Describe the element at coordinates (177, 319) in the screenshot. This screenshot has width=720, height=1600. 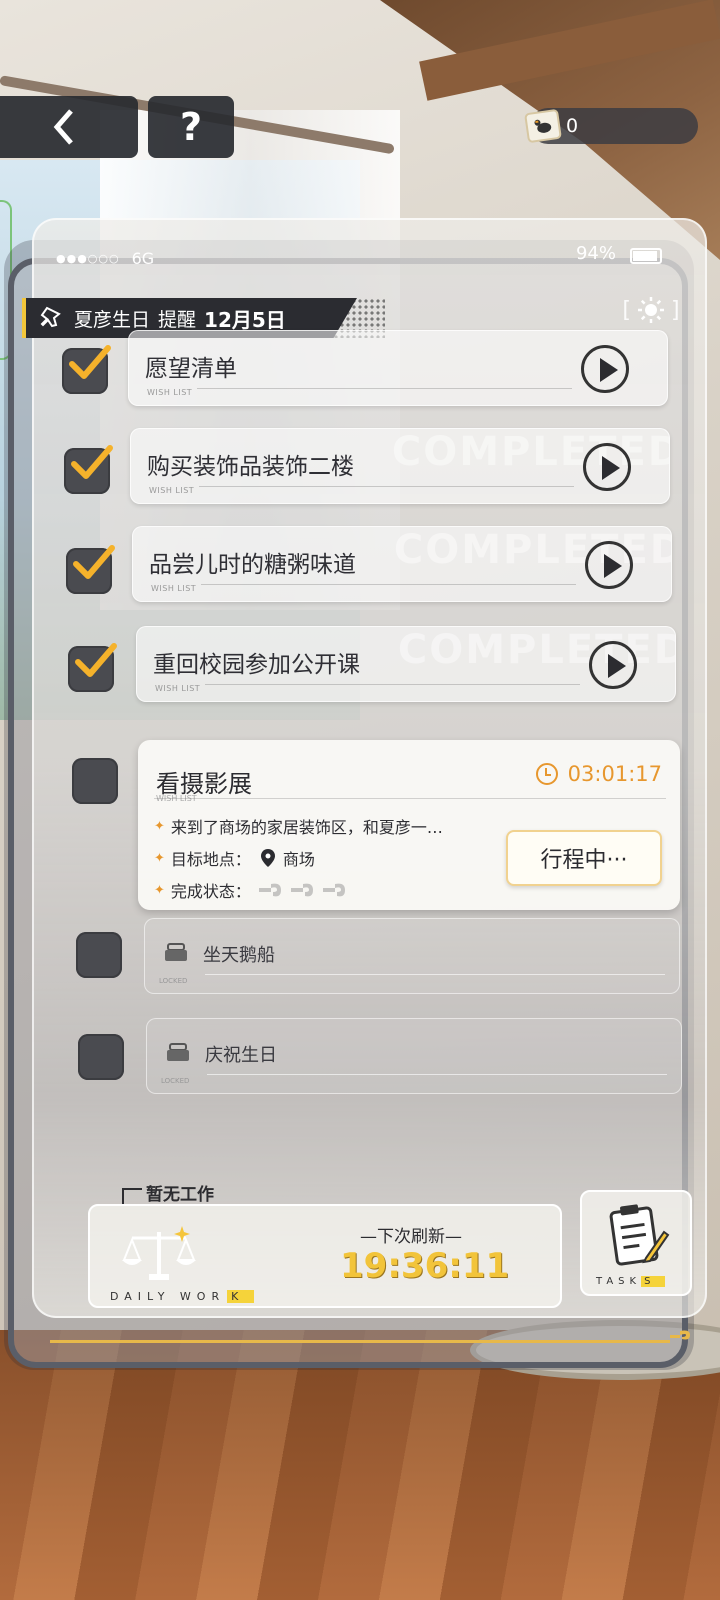
I see `reminder-label: 提醒` at that location.